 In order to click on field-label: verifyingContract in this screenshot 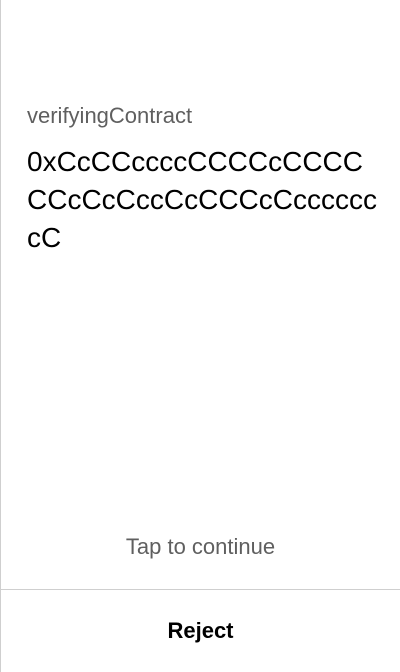, I will do `click(110, 115)`.